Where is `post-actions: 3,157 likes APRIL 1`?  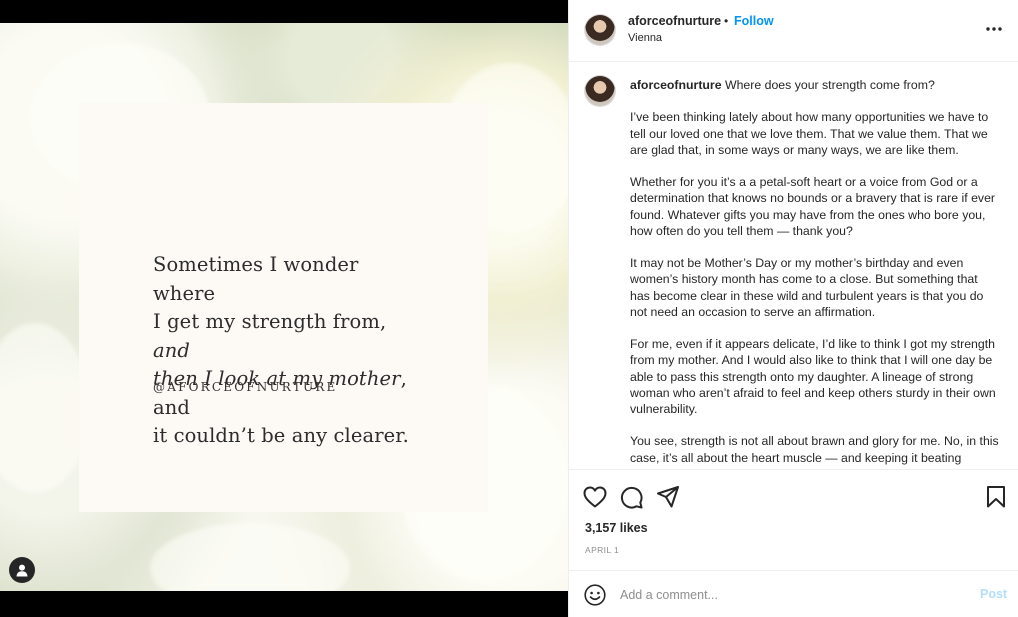
post-actions: 3,157 likes APRIL 1 is located at coordinates (793, 519).